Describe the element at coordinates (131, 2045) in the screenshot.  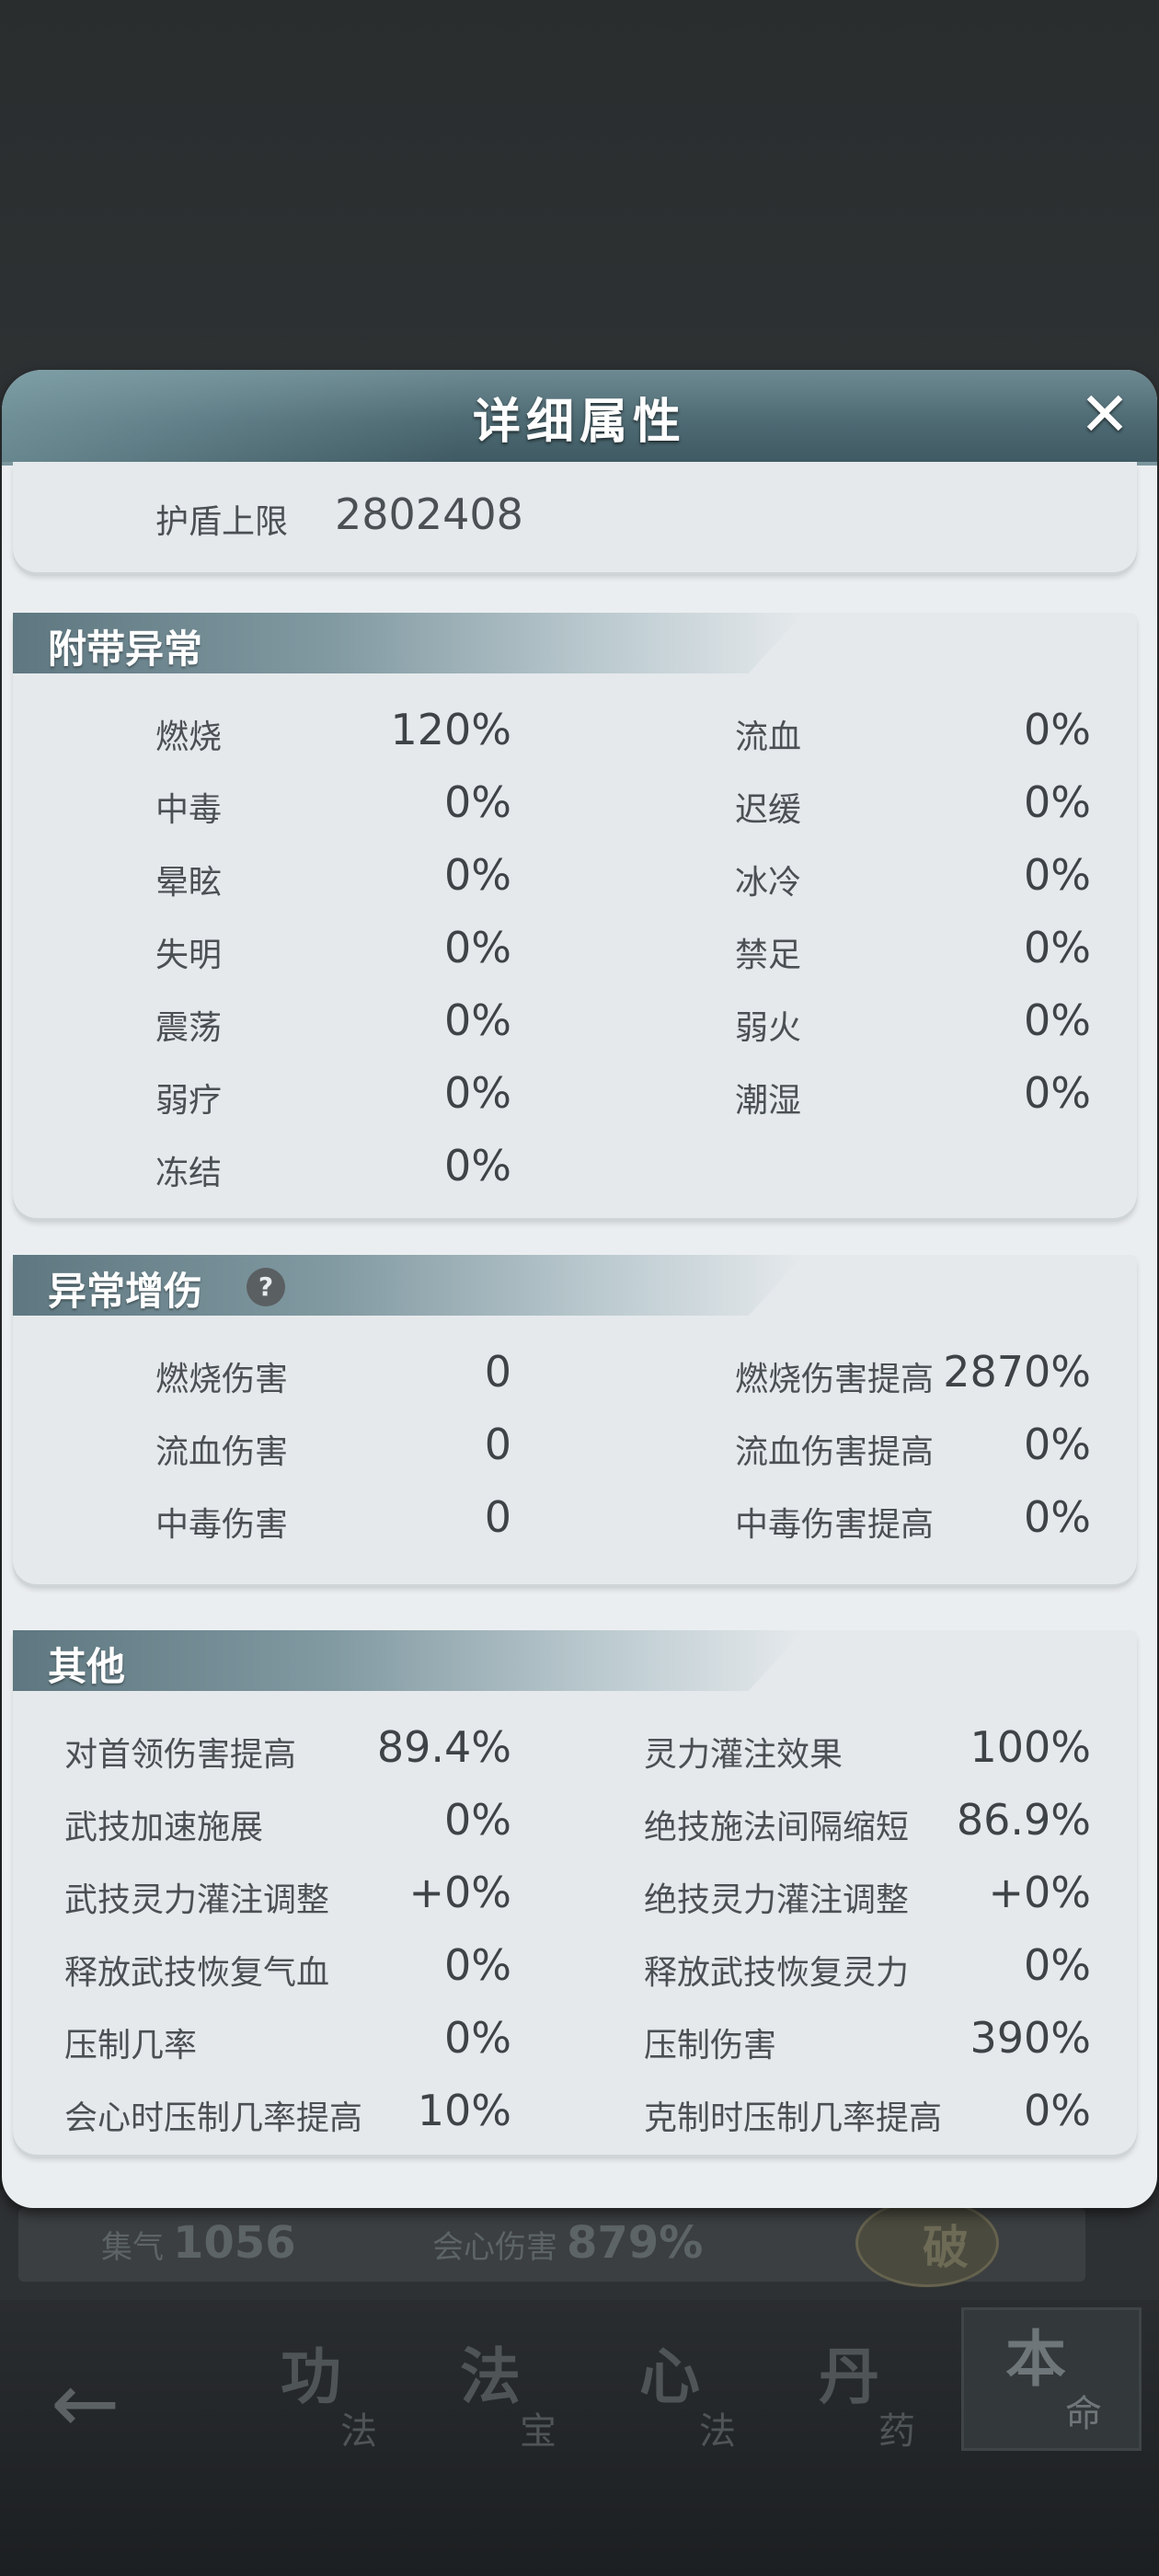
I see `stat-label: 压制几率` at that location.